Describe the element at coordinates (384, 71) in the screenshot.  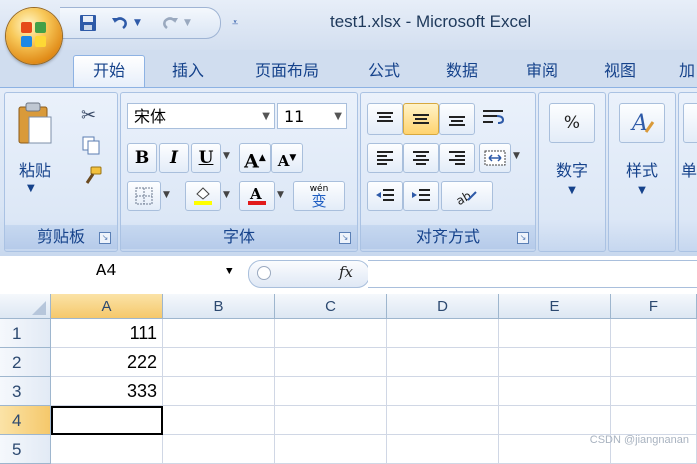
I see `tab-formulas: 公式` at that location.